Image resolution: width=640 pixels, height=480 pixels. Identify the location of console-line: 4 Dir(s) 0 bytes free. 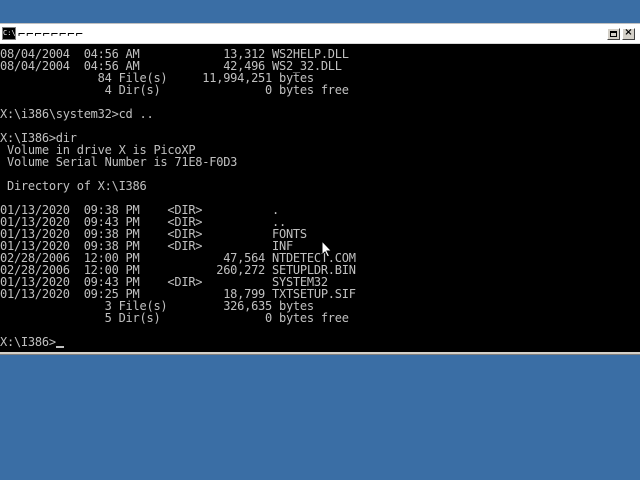
(174, 90).